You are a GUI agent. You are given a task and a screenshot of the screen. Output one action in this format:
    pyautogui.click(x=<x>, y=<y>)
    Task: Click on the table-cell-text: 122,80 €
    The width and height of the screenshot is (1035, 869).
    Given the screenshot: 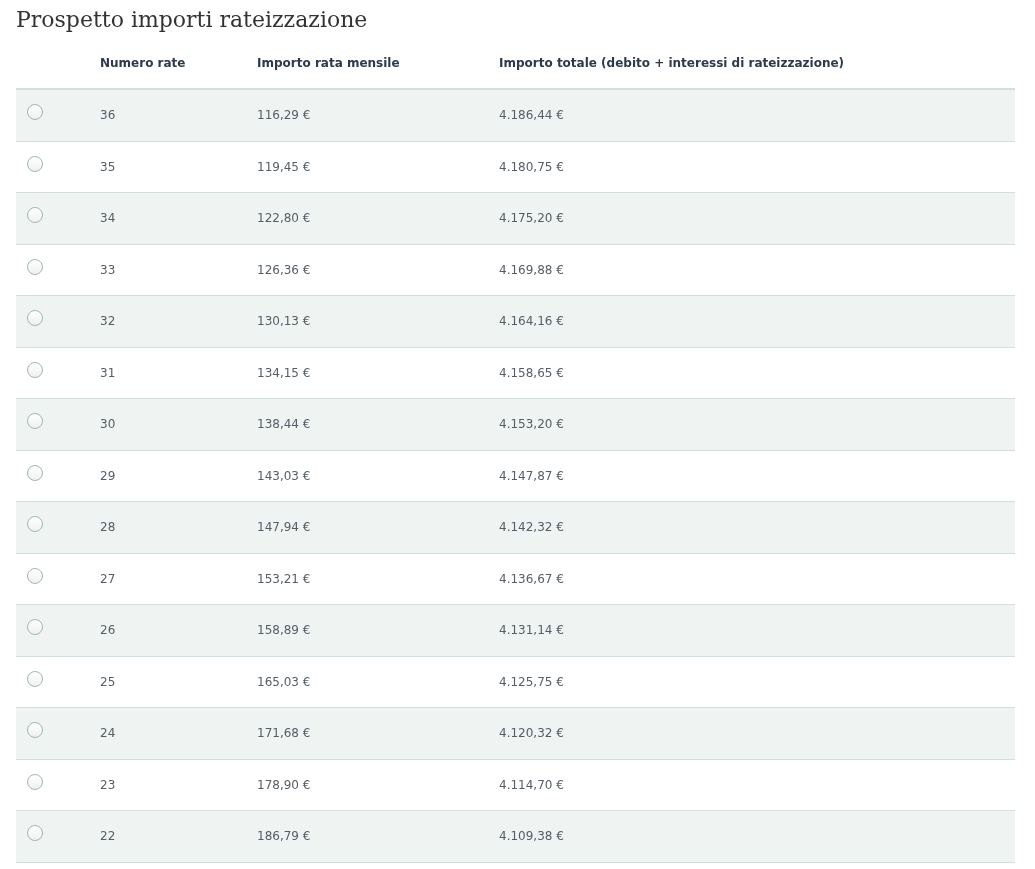 What is the action you would take?
    pyautogui.click(x=284, y=218)
    